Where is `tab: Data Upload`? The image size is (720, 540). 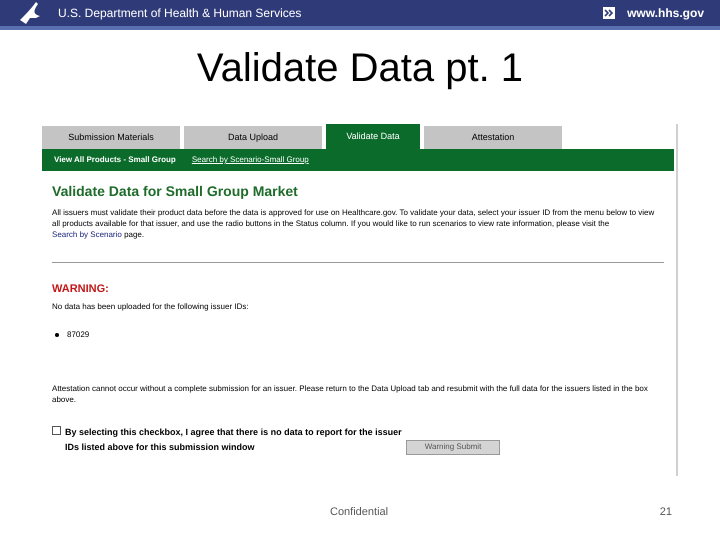
tab: Data Upload is located at coordinates (253, 137).